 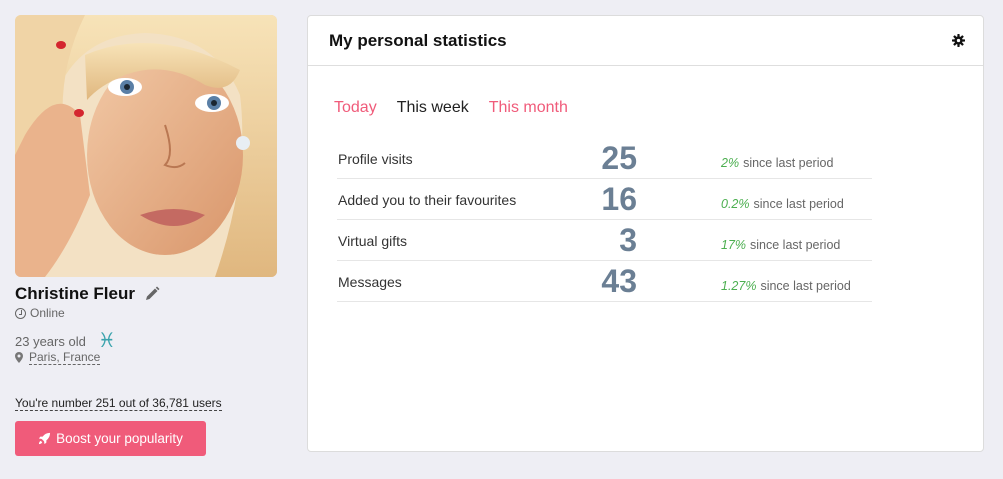 What do you see at coordinates (146, 313) in the screenshot?
I see `online-status: Online` at bounding box center [146, 313].